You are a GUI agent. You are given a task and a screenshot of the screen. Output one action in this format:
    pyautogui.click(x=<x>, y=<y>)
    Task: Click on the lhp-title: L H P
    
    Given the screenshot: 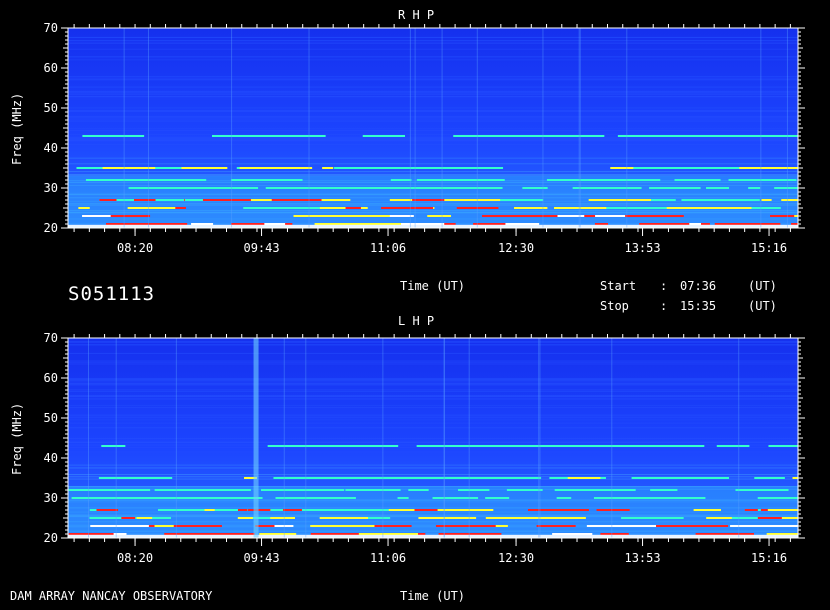 What is the action you would take?
    pyautogui.click(x=416, y=321)
    